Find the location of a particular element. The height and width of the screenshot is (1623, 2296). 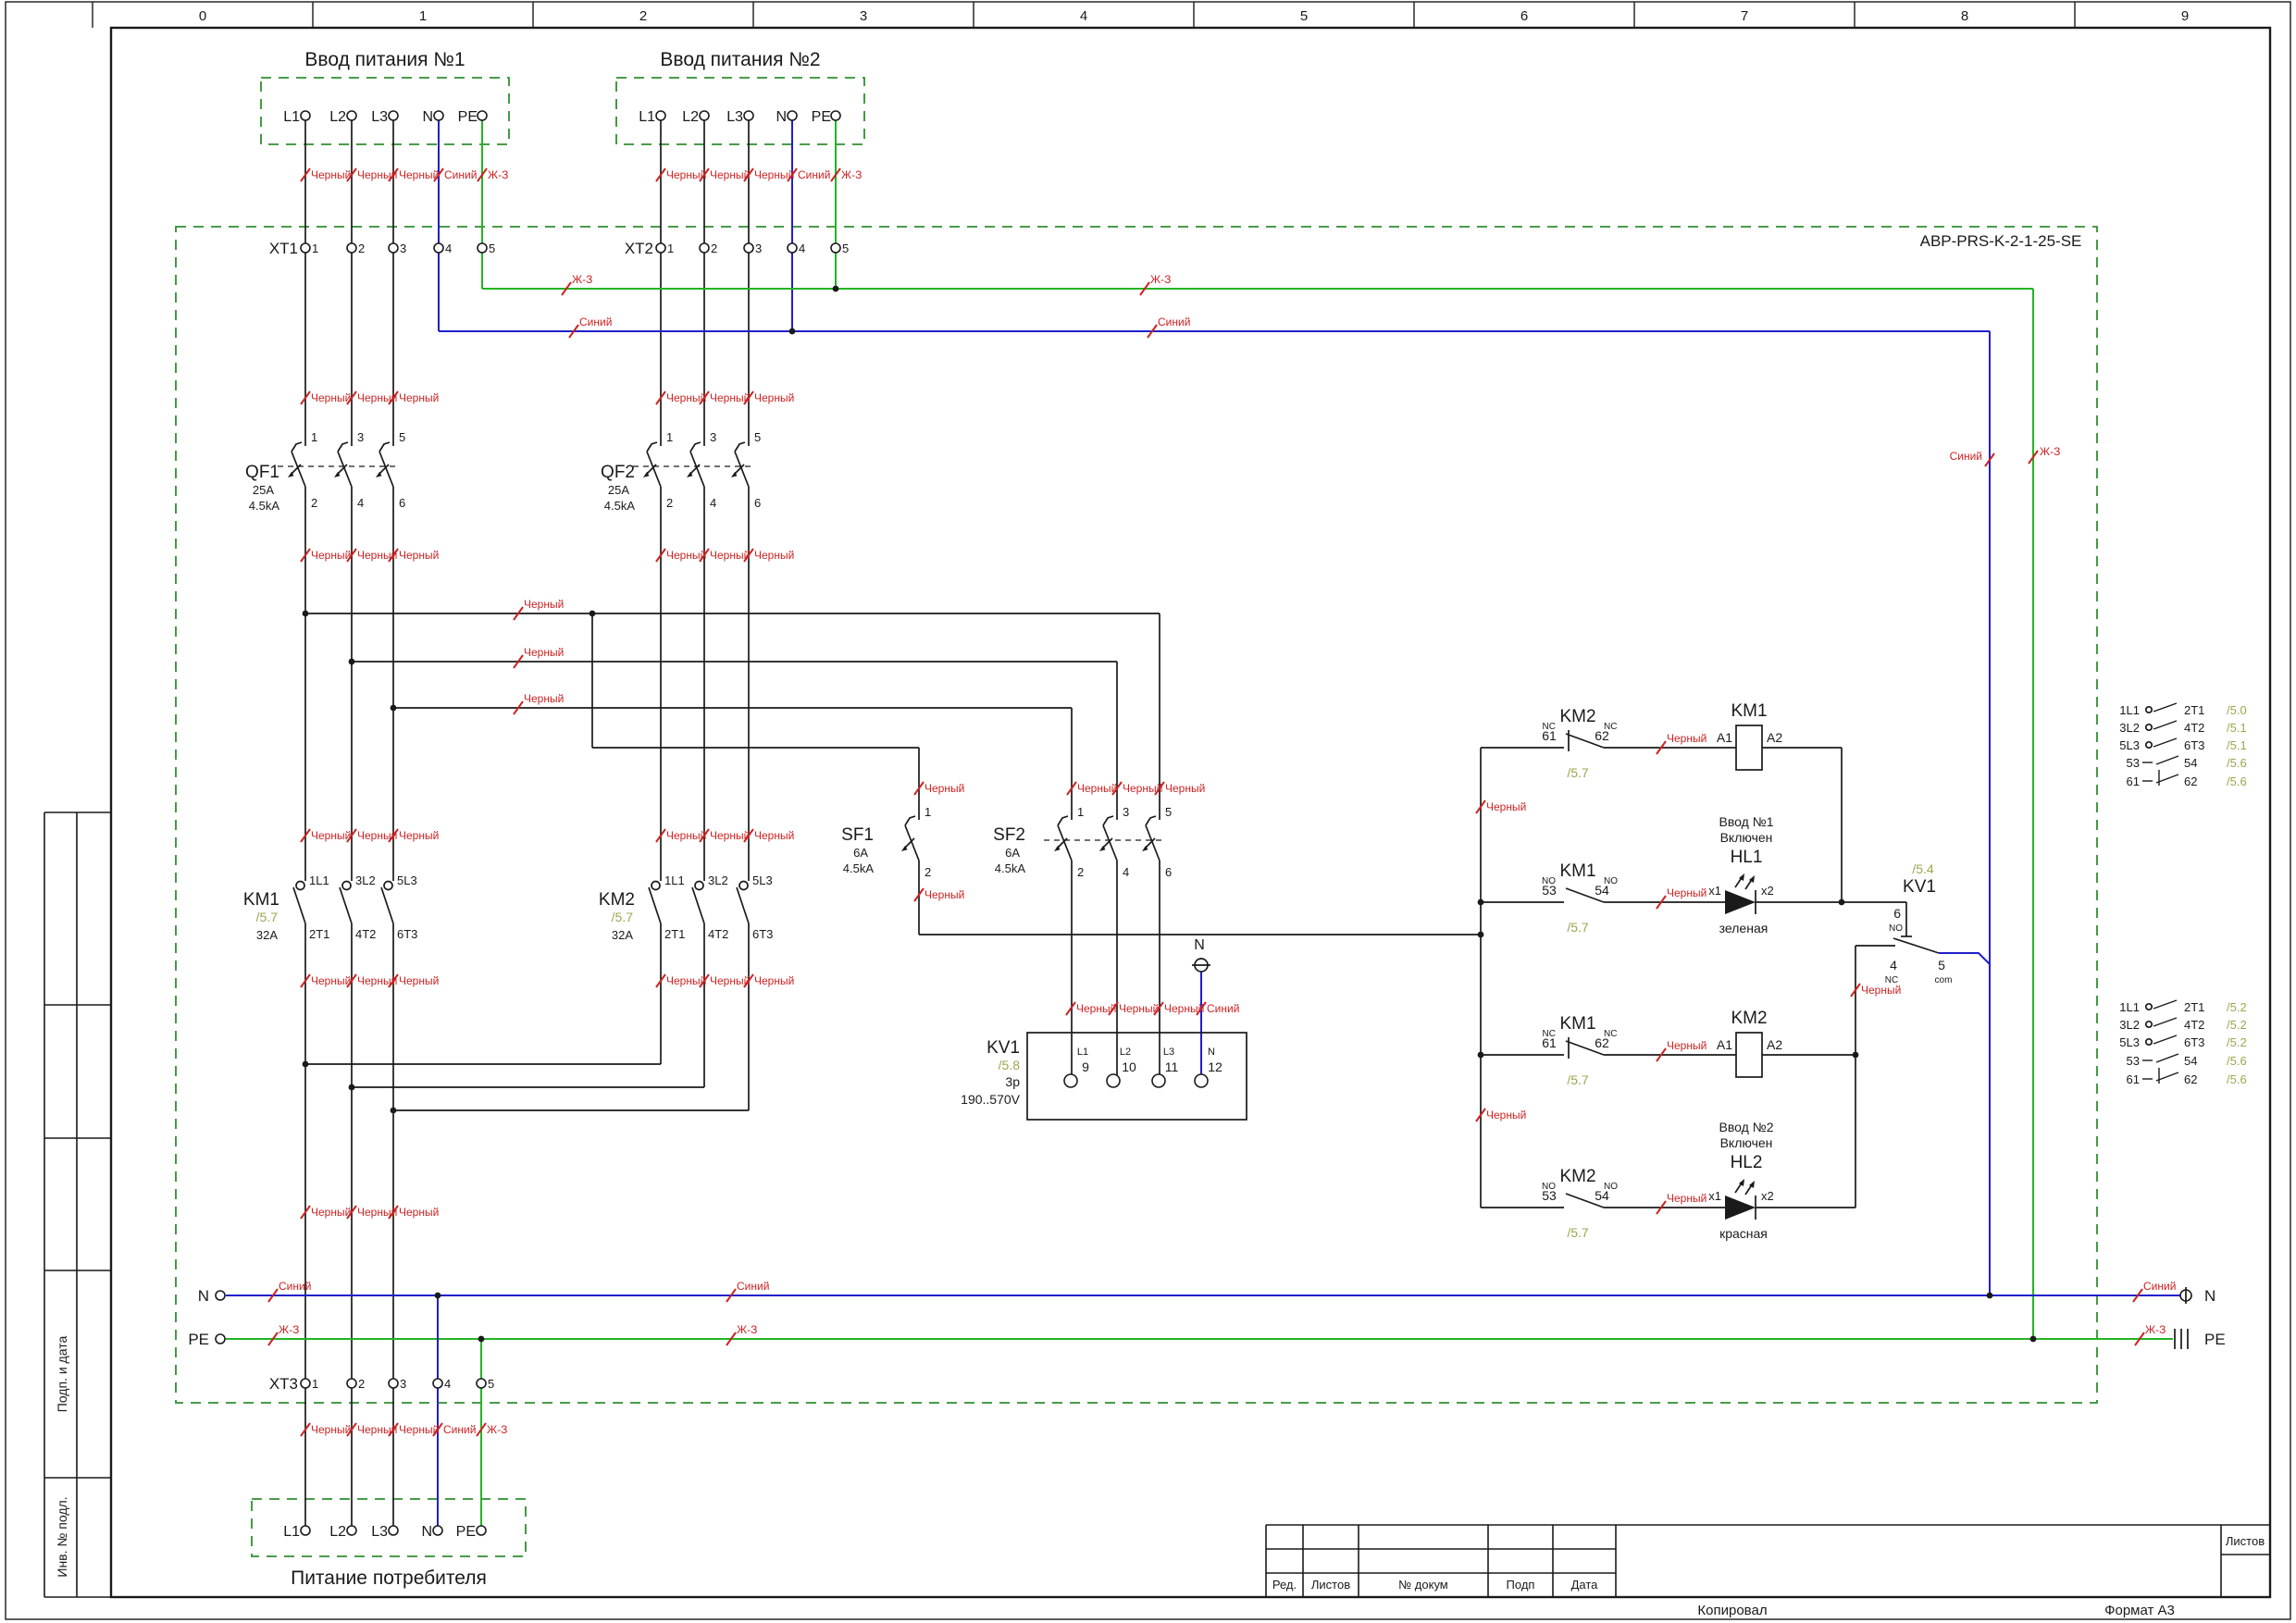

terminal-label: N is located at coordinates (781, 117).